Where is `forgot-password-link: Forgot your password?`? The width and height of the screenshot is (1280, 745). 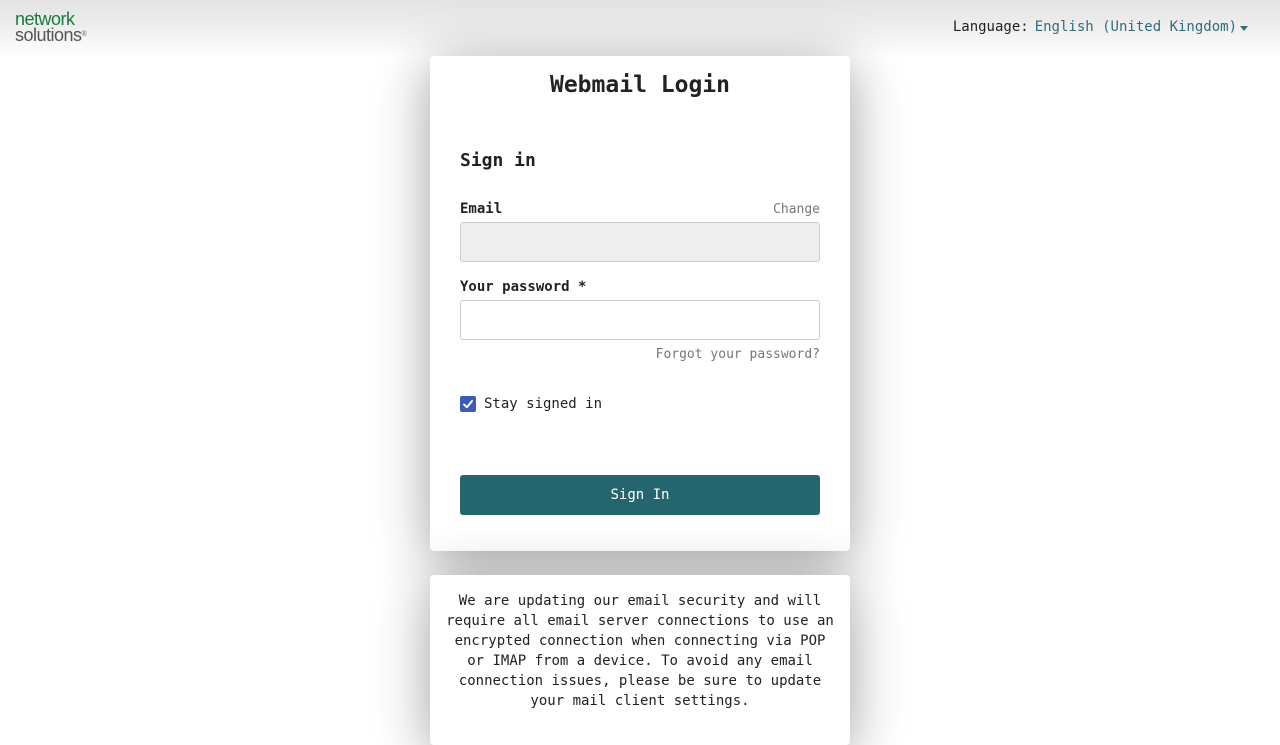
forgot-password-link: Forgot your password? is located at coordinates (738, 354).